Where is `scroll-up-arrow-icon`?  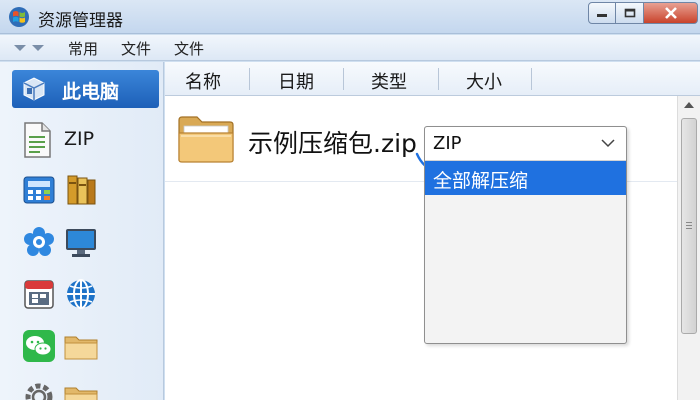 scroll-up-arrow-icon is located at coordinates (689, 105).